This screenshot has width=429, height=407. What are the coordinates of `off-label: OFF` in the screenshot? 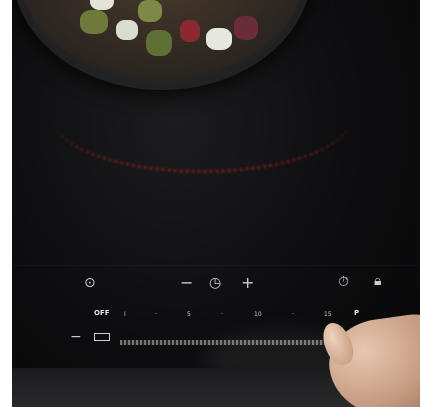 It's located at (102, 313).